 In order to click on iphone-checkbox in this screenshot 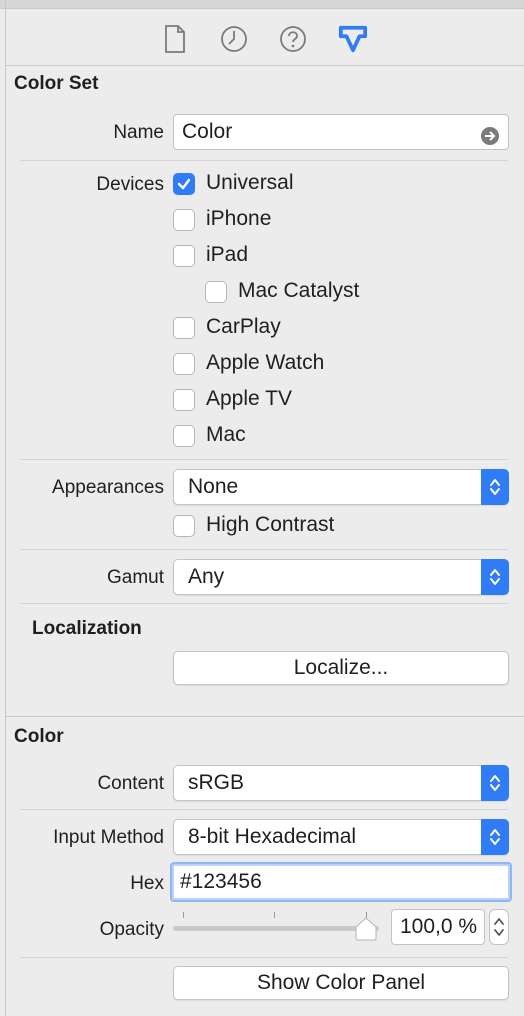, I will do `click(184, 220)`.